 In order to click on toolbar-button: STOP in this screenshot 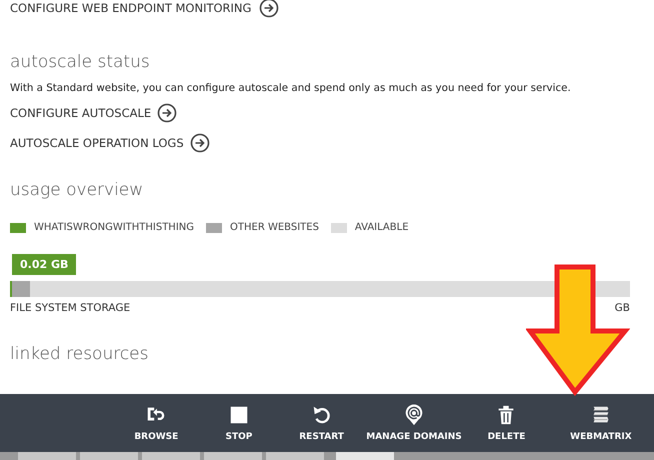, I will do `click(239, 423)`.